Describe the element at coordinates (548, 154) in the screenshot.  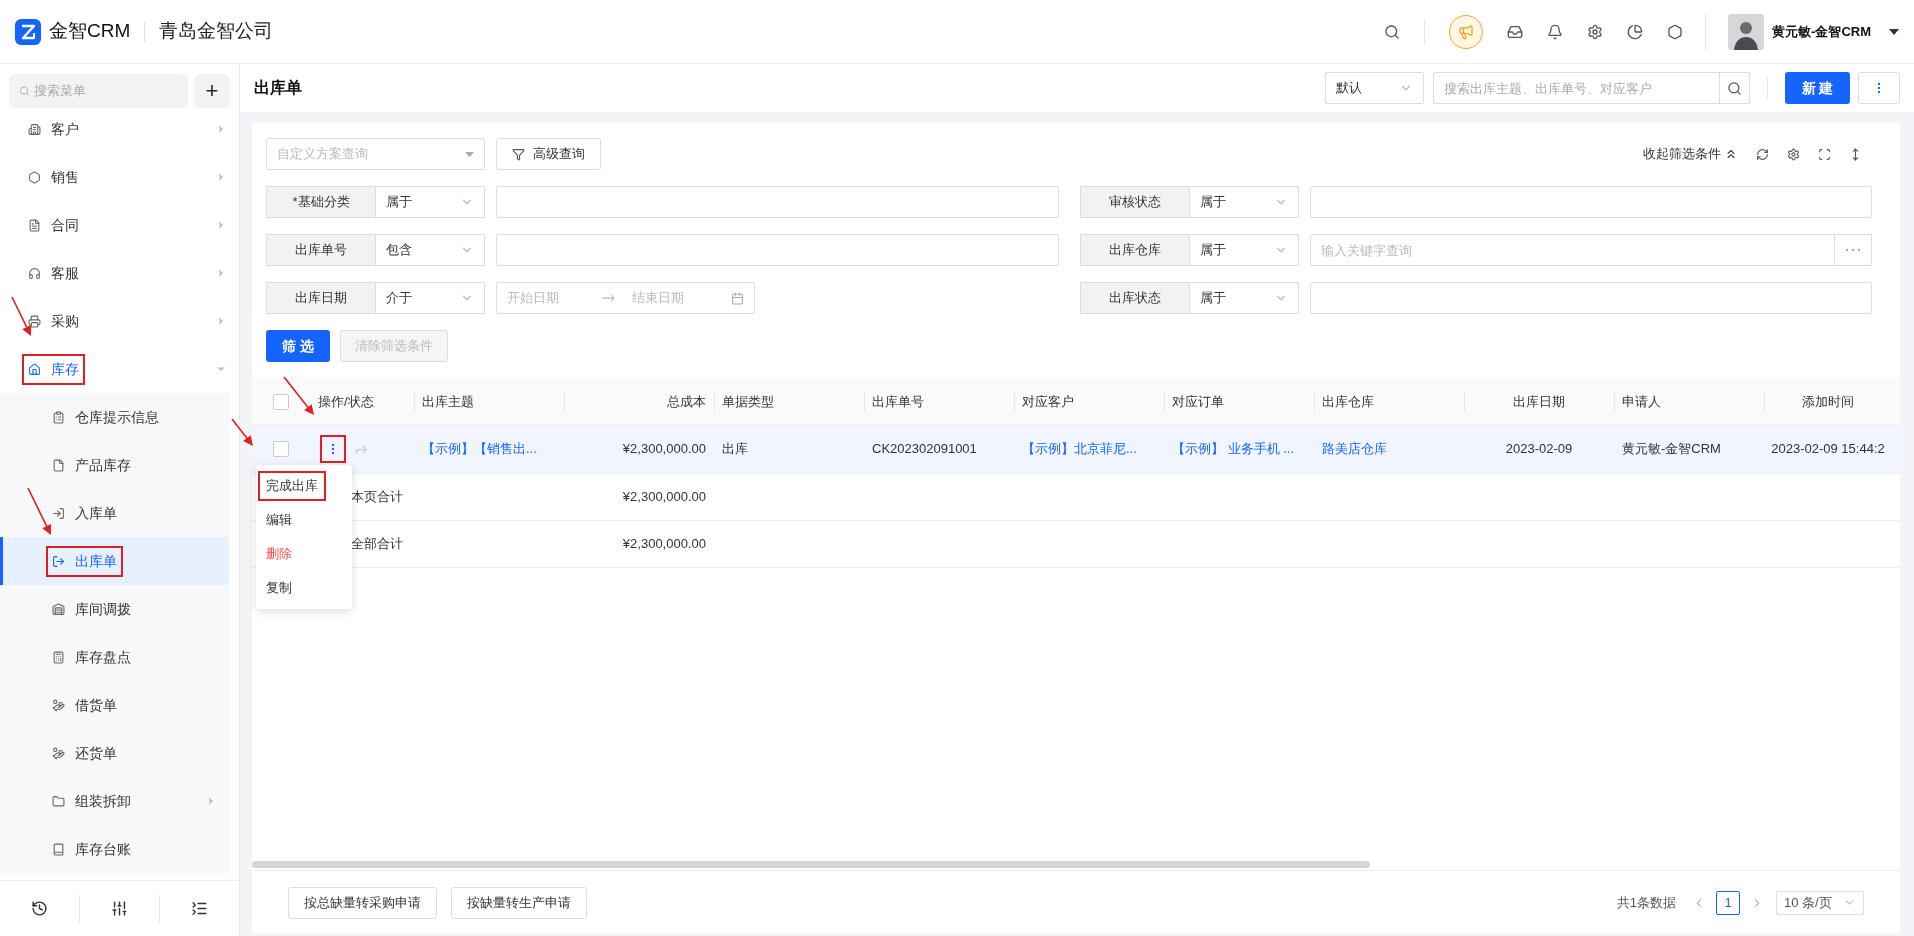
I see `advanced-search-button: 高级查询` at that location.